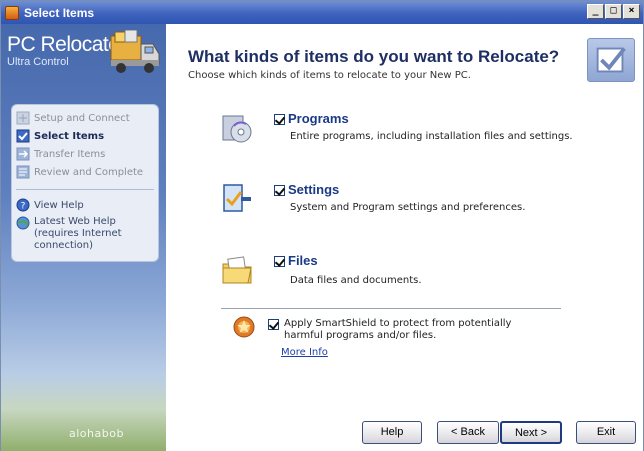  What do you see at coordinates (23, 136) in the screenshot?
I see `checkbox-checked-icon` at bounding box center [23, 136].